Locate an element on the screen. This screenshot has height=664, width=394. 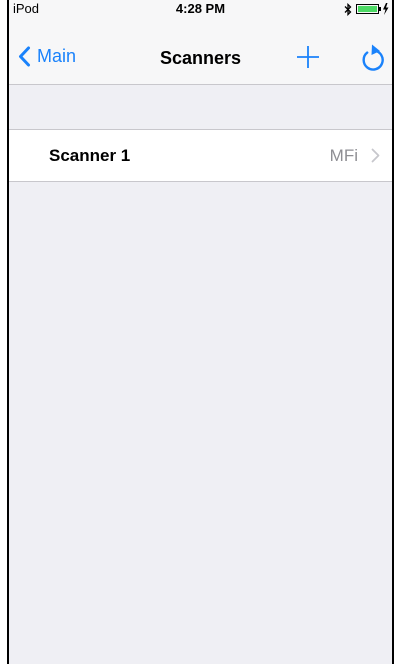
scanner-list: Scanner 1 MFi is located at coordinates (200, 155).